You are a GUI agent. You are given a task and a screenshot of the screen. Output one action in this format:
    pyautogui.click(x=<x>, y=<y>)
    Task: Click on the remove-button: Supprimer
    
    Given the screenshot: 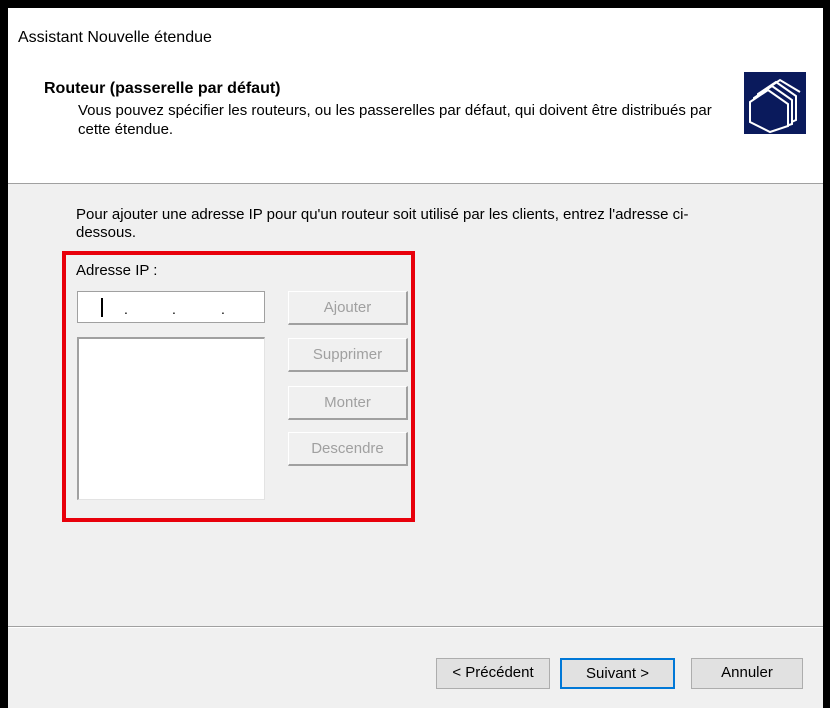 What is the action you would take?
    pyautogui.click(x=348, y=355)
    